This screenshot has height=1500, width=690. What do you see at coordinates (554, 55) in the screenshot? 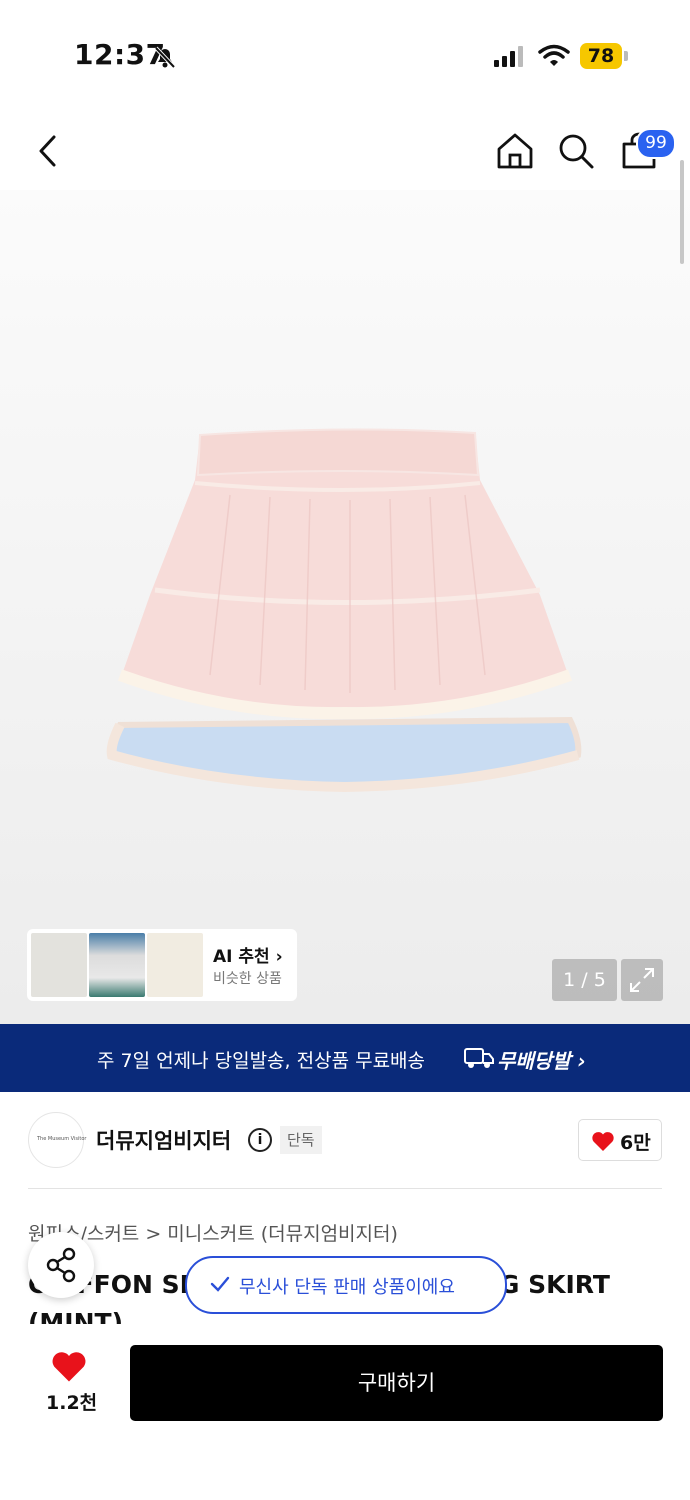
I see `wifi-icon` at bounding box center [554, 55].